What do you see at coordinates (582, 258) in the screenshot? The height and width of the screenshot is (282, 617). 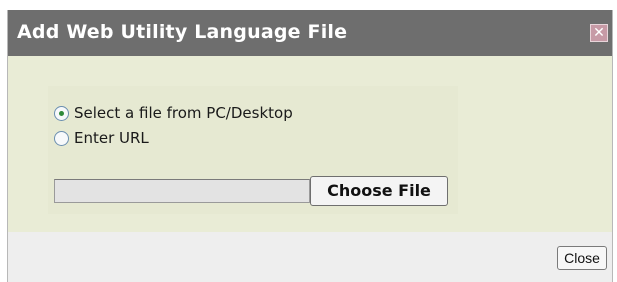 I see `close-button: Close` at bounding box center [582, 258].